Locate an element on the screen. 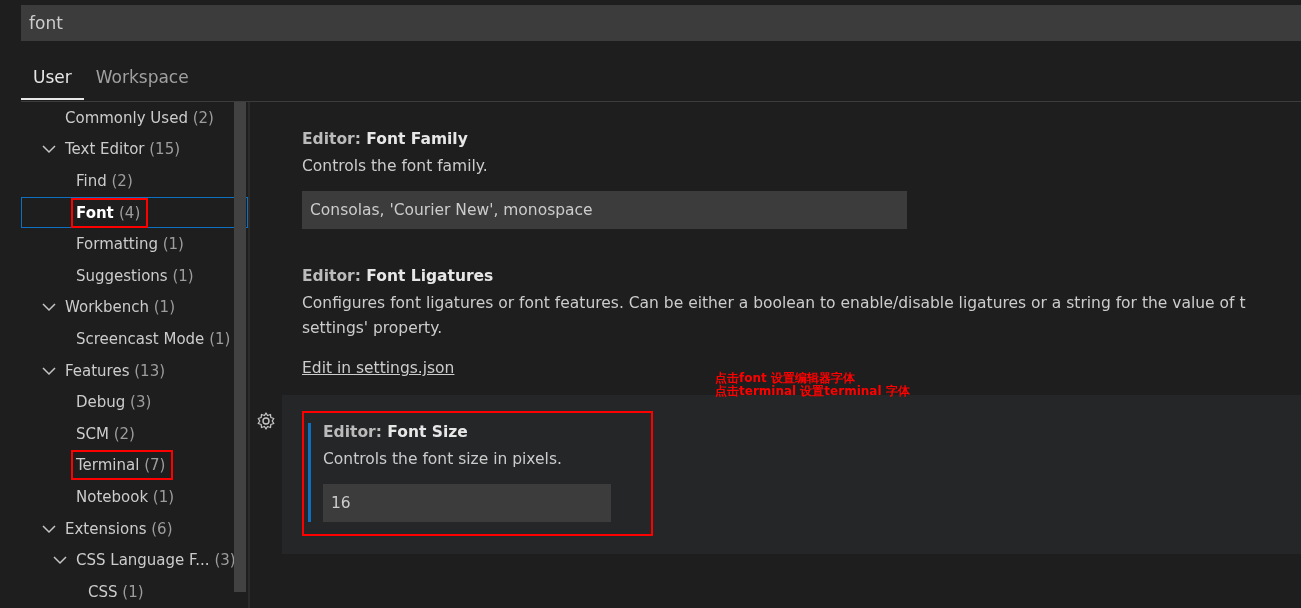 The height and width of the screenshot is (608, 1301). tree-item: Screencast Mode (1) is located at coordinates (134, 339).